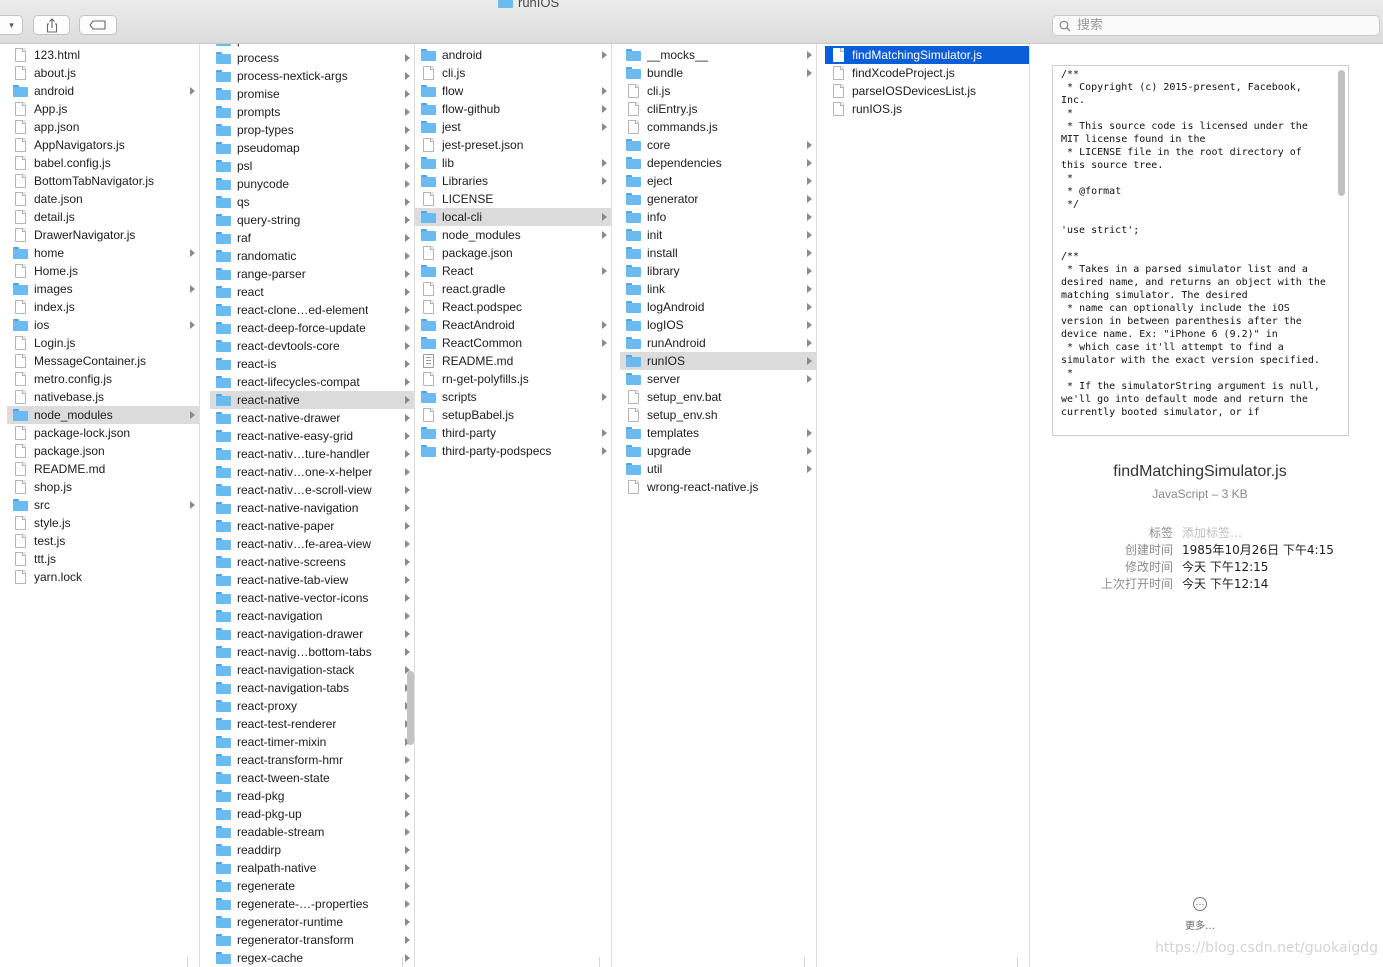  What do you see at coordinates (1216, 25) in the screenshot?
I see `search-field` at bounding box center [1216, 25].